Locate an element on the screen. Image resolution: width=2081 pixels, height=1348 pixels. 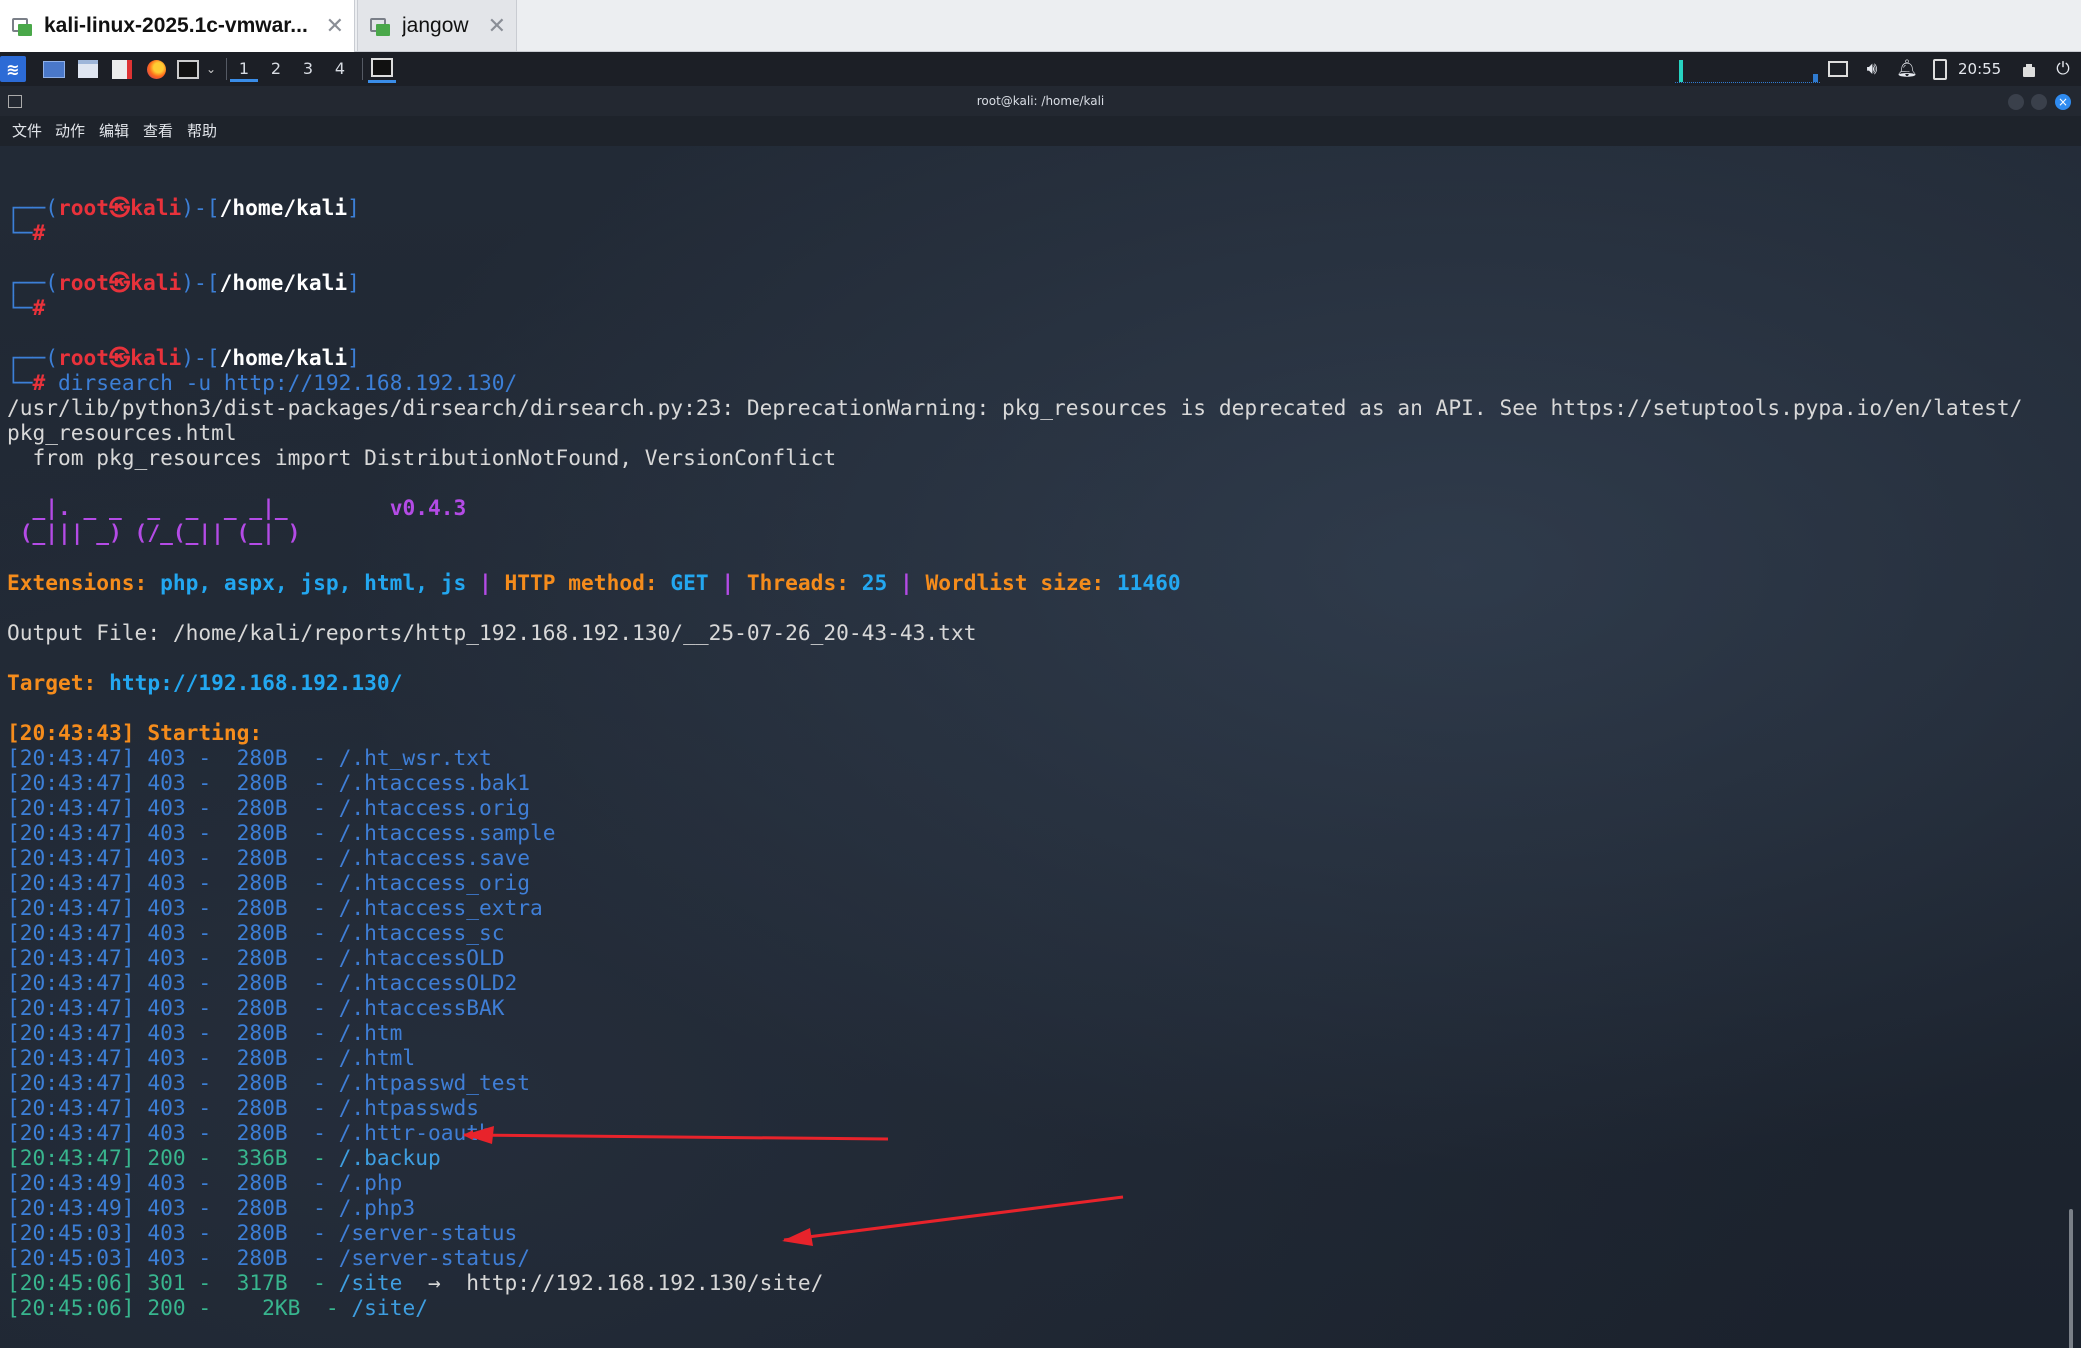
prompt-symbol: # is located at coordinates (39, 232).